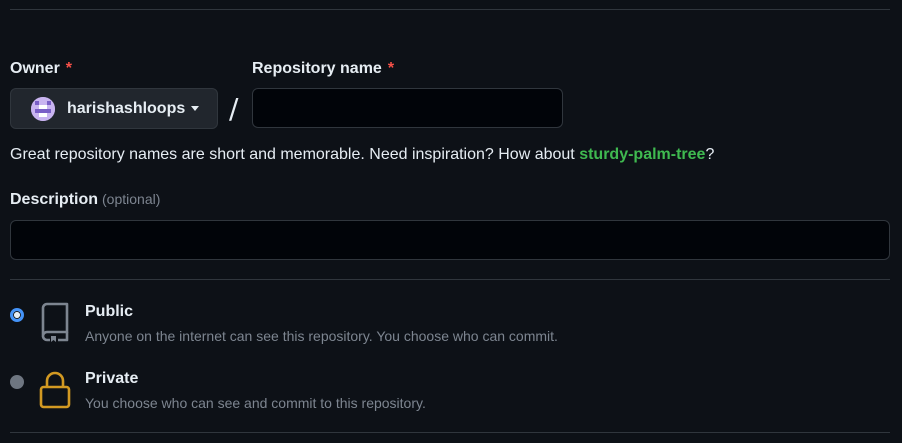 This screenshot has height=443, width=902. Describe the element at coordinates (450, 240) in the screenshot. I see `description-input` at that location.